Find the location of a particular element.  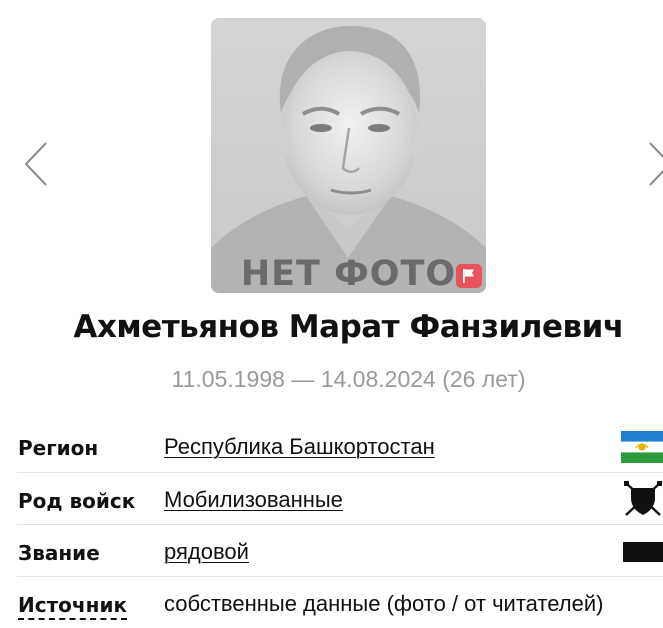

no-photo-label: НЕТ ФОТО is located at coordinates (348, 273).